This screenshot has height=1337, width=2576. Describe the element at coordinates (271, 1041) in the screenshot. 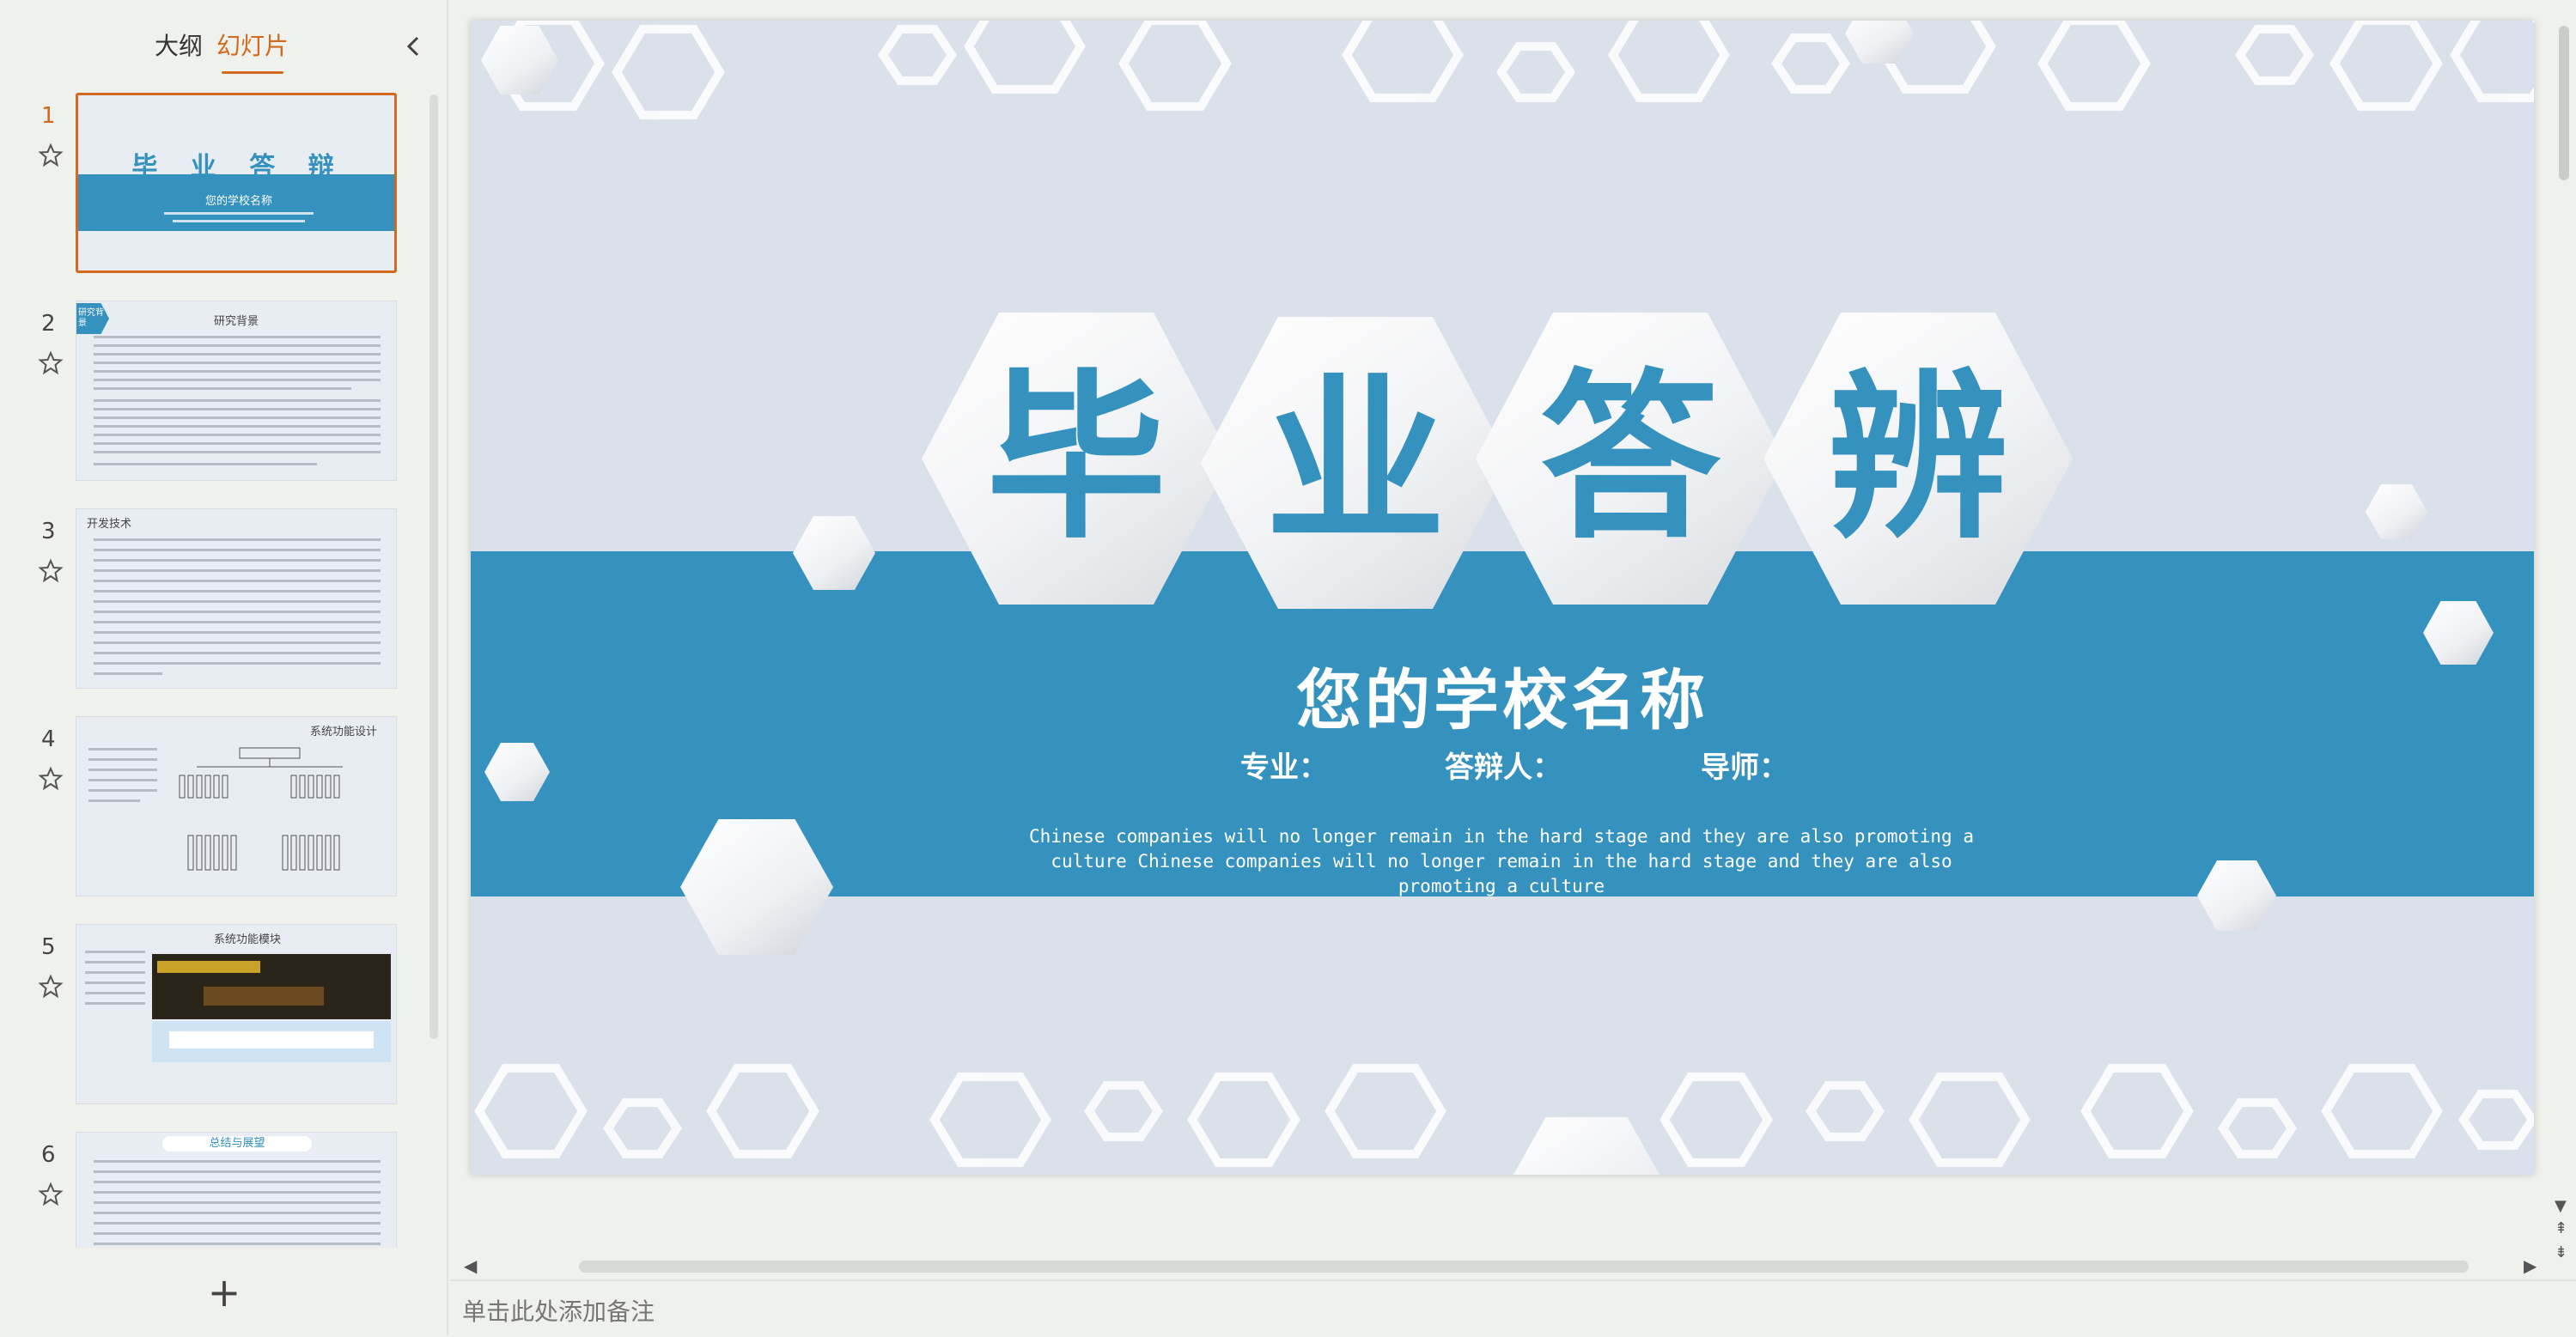

I see `thumb-screenshot-bottom` at that location.